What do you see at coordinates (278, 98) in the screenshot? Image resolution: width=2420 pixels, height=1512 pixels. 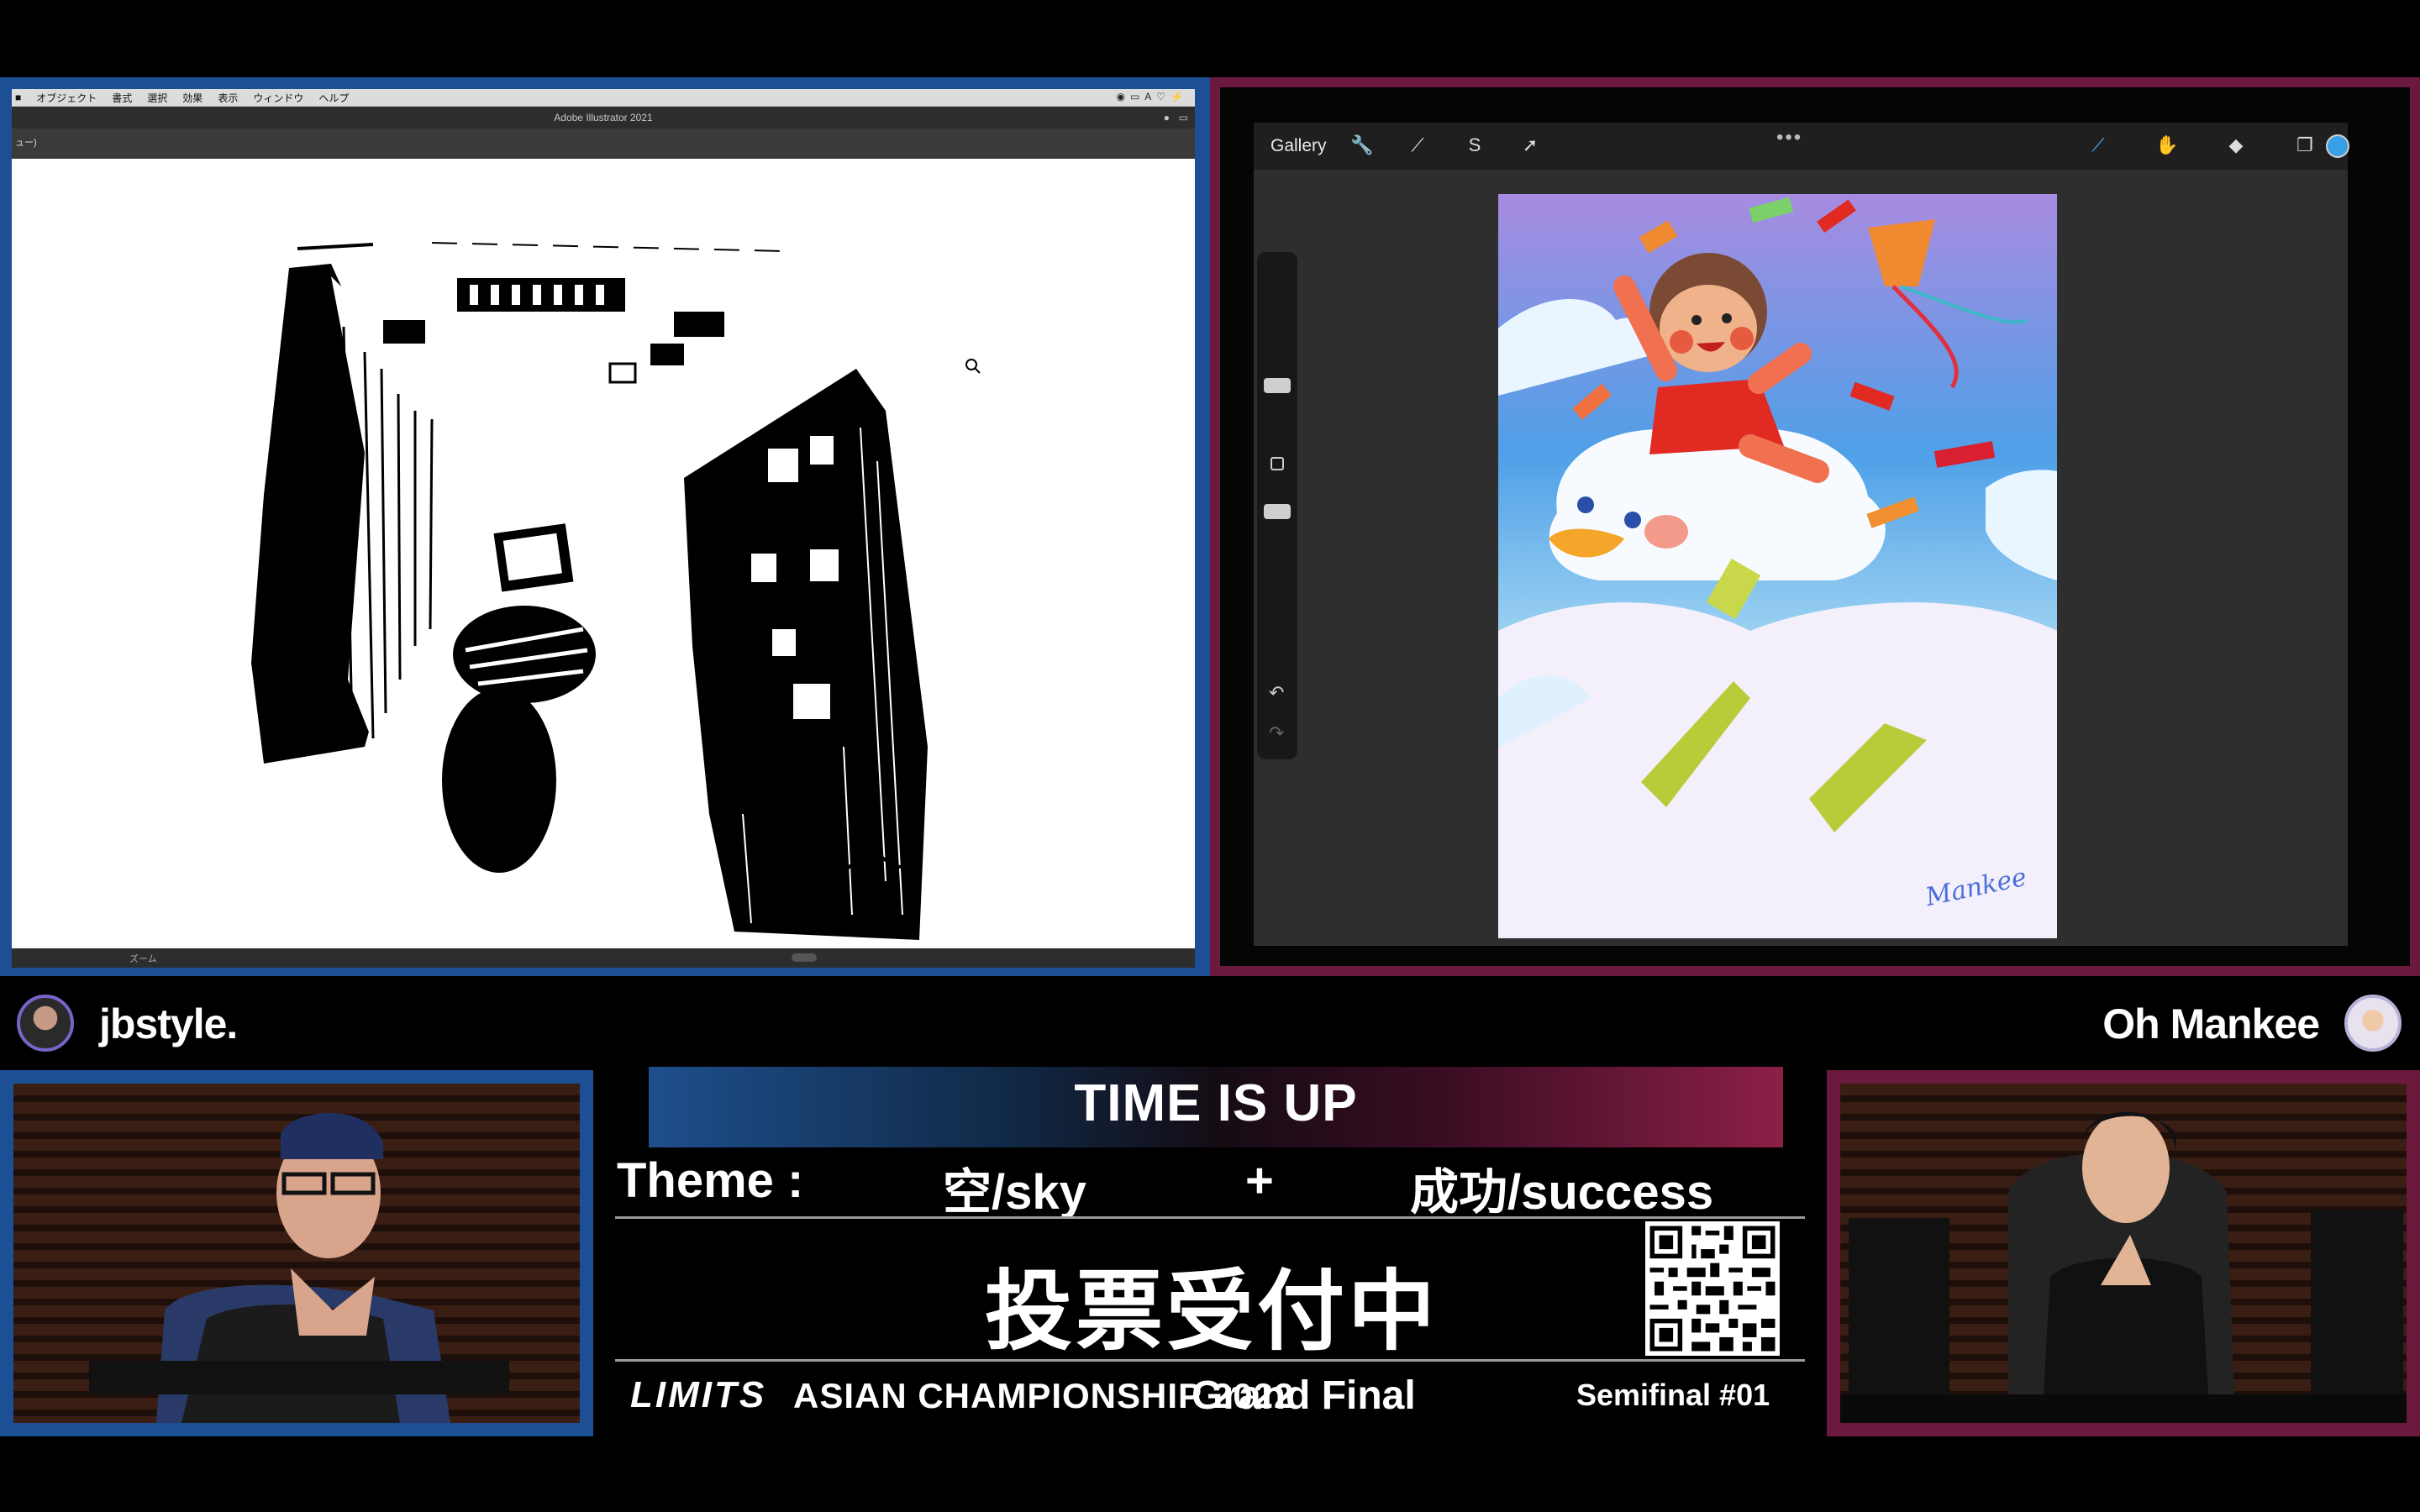 I see `menu-item-window: ウィンドウ` at bounding box center [278, 98].